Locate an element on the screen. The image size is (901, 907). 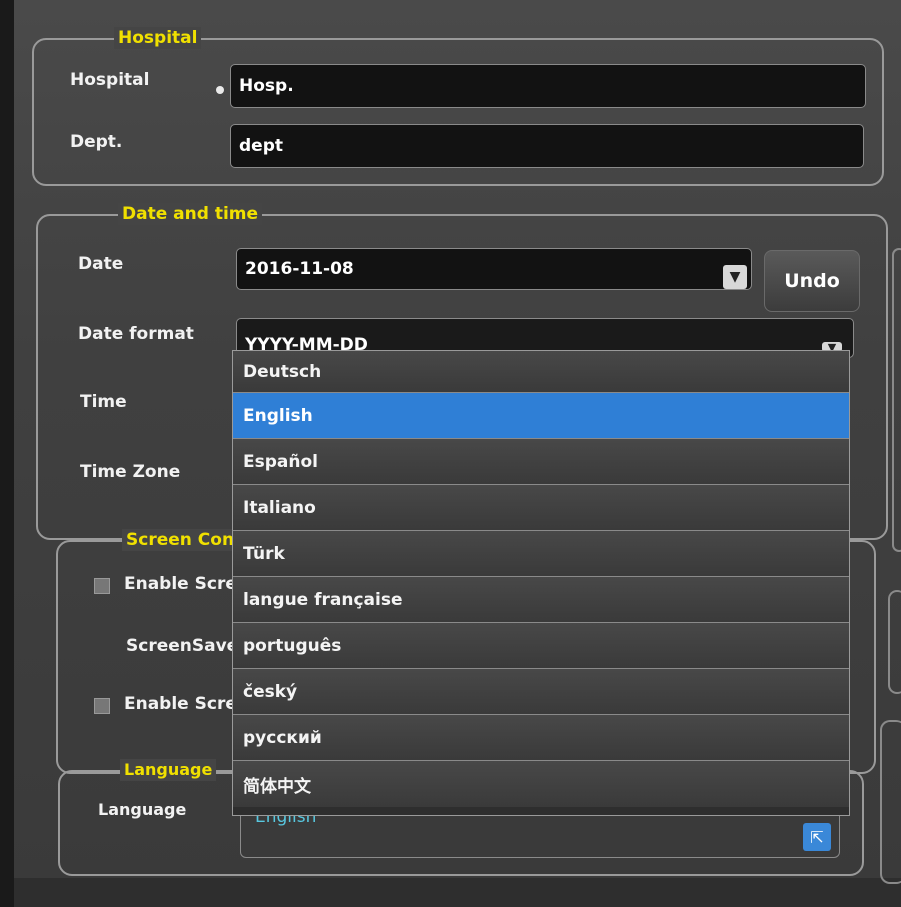
dropdown-option: langue française is located at coordinates (541, 600).